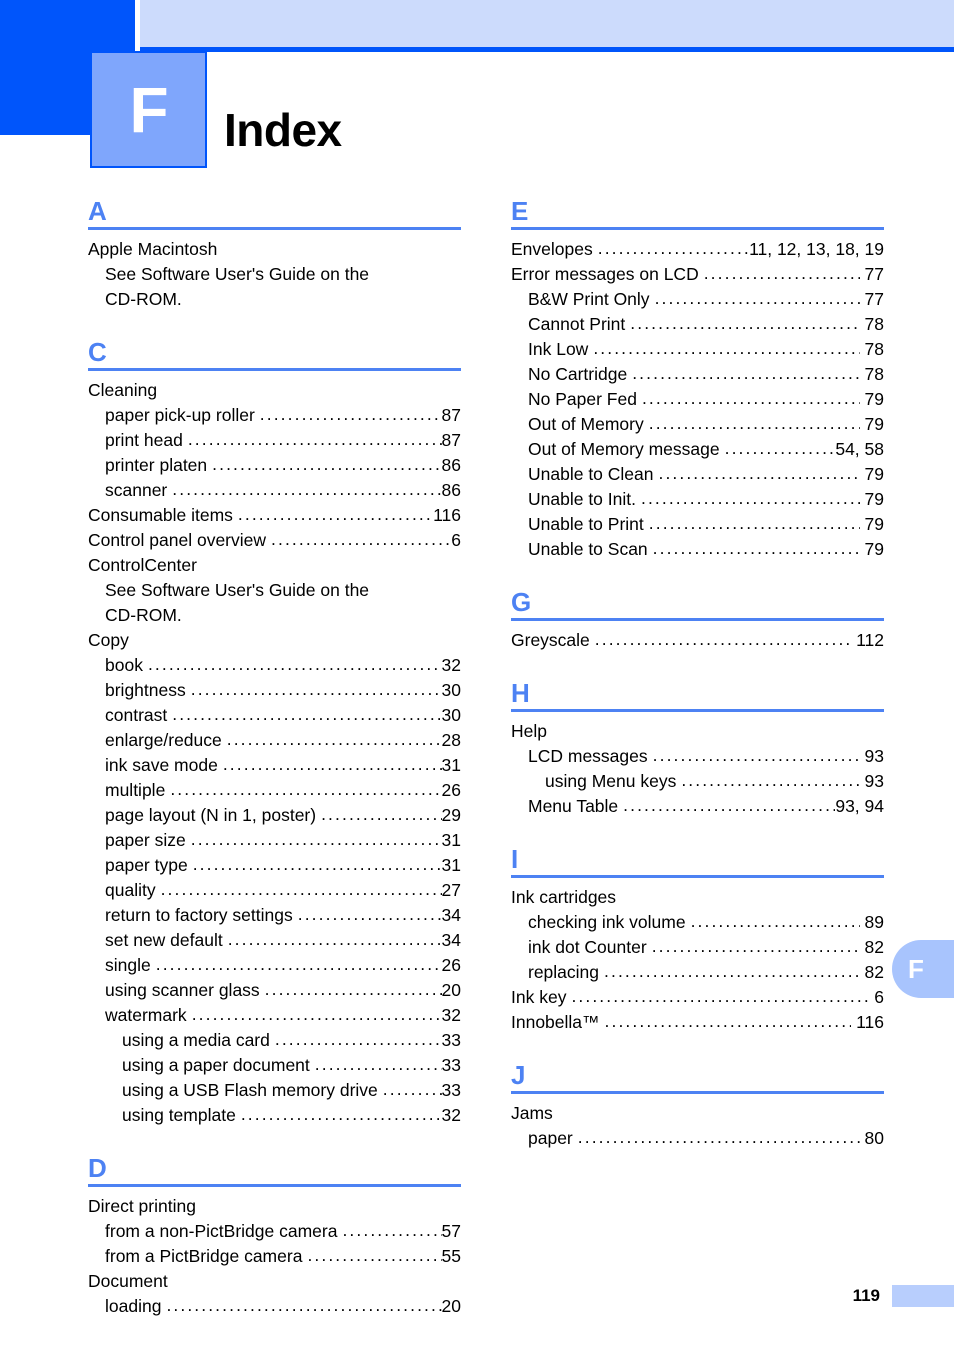 The image size is (954, 1351). What do you see at coordinates (451, 690) in the screenshot?
I see `index-entry-page: 30` at bounding box center [451, 690].